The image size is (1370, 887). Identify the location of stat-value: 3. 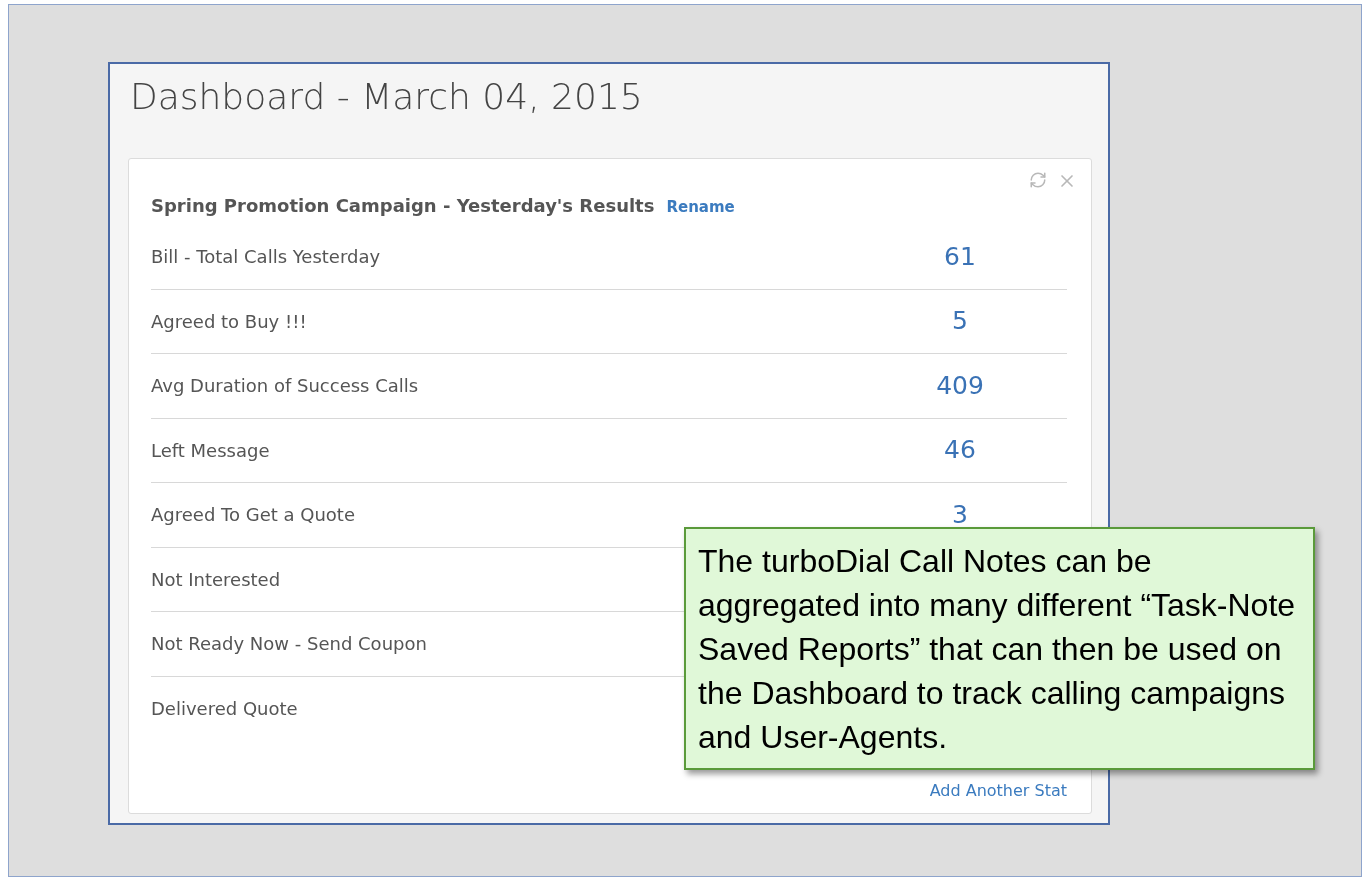
(960, 514).